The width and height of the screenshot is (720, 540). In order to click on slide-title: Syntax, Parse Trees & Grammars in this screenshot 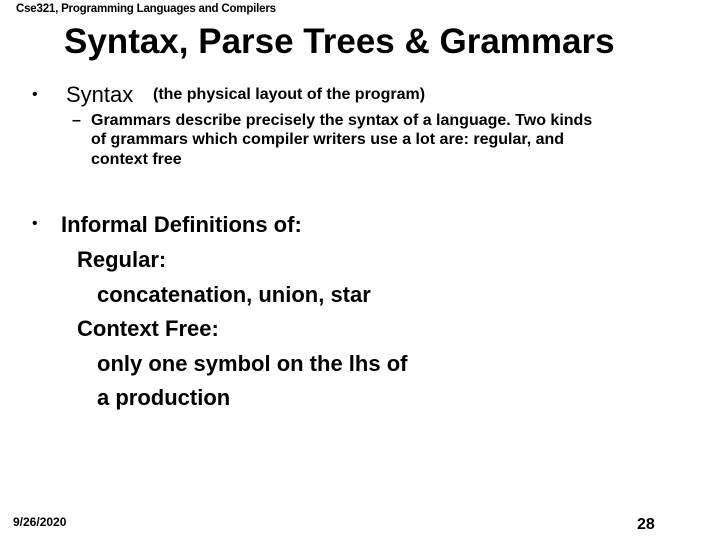, I will do `click(339, 41)`.